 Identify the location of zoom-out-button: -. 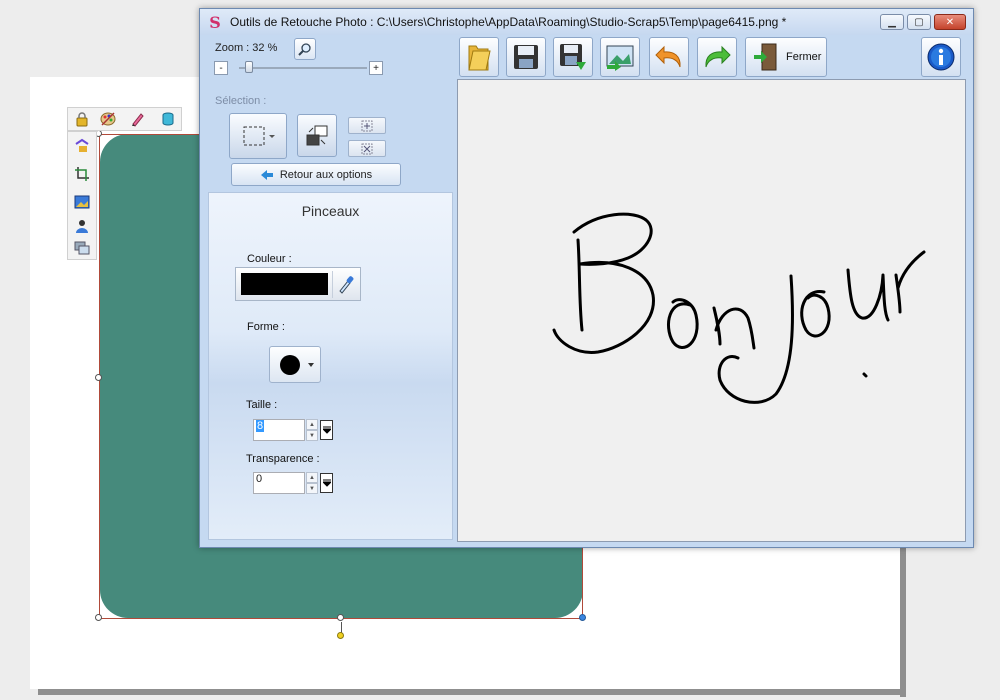
(221, 68).